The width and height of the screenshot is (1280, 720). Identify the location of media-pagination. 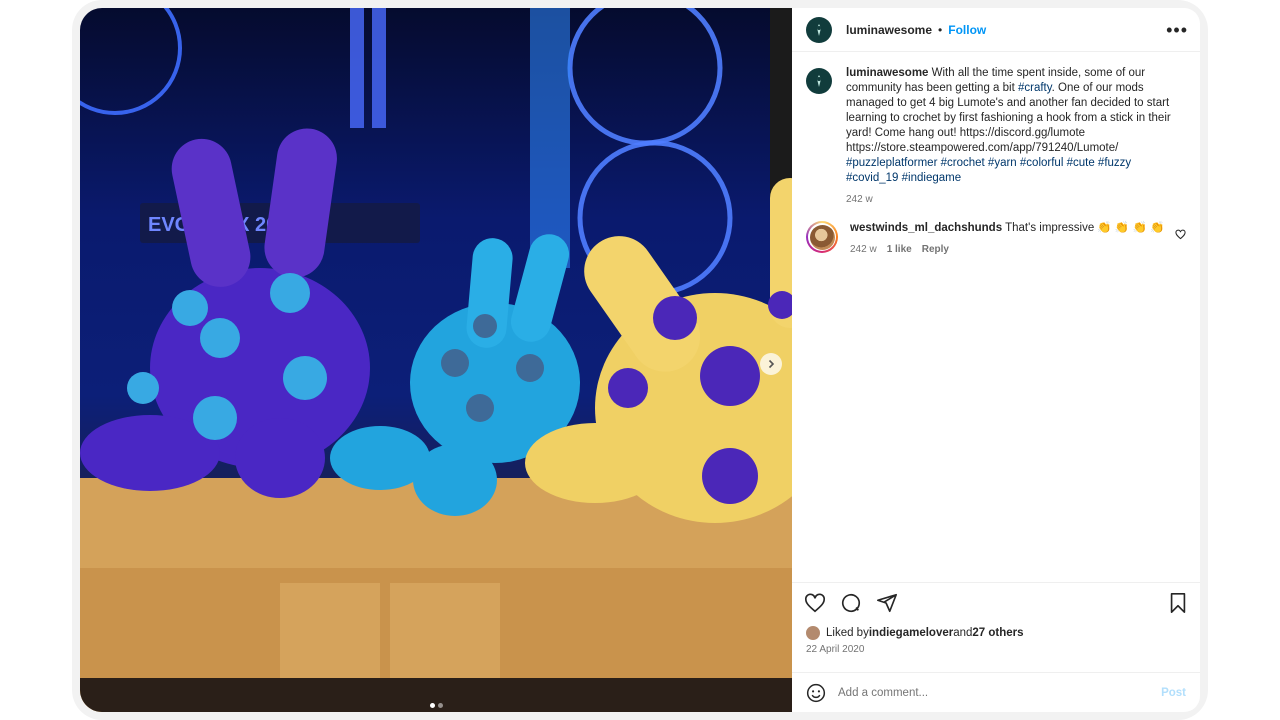
(436, 705).